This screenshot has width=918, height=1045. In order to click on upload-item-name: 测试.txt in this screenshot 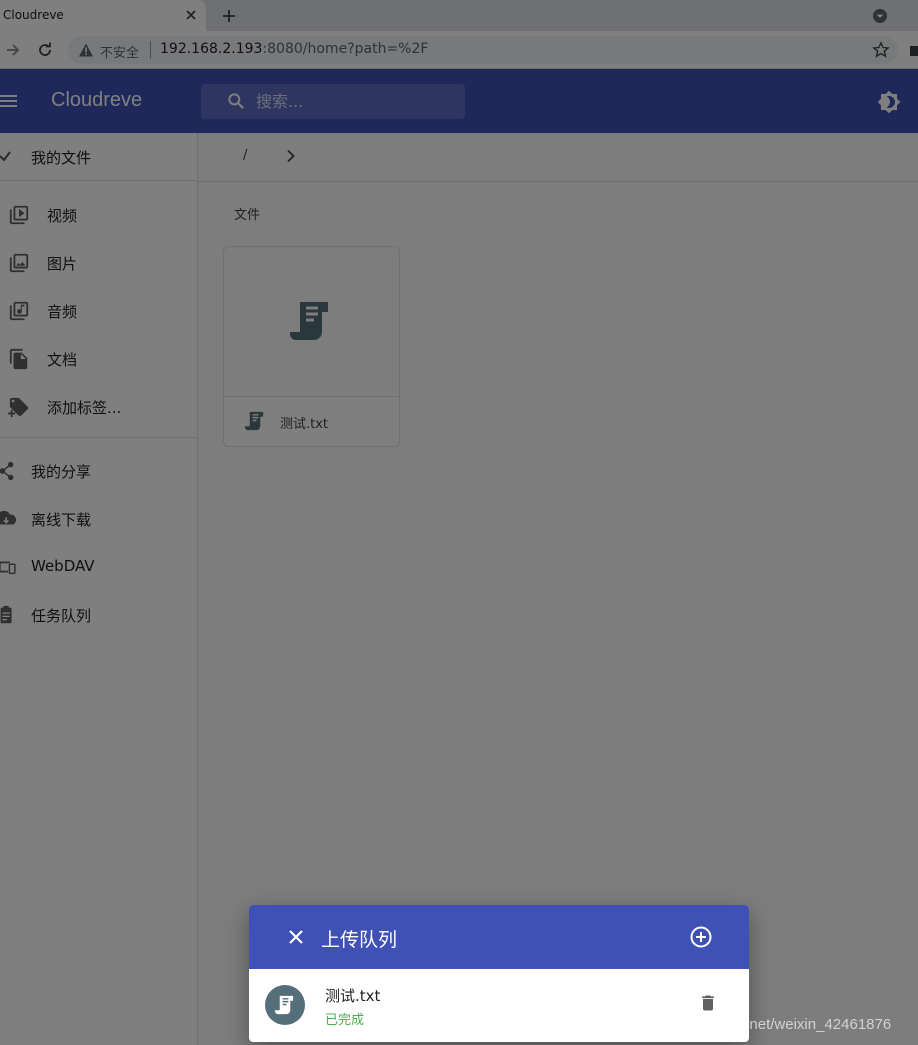, I will do `click(353, 996)`.